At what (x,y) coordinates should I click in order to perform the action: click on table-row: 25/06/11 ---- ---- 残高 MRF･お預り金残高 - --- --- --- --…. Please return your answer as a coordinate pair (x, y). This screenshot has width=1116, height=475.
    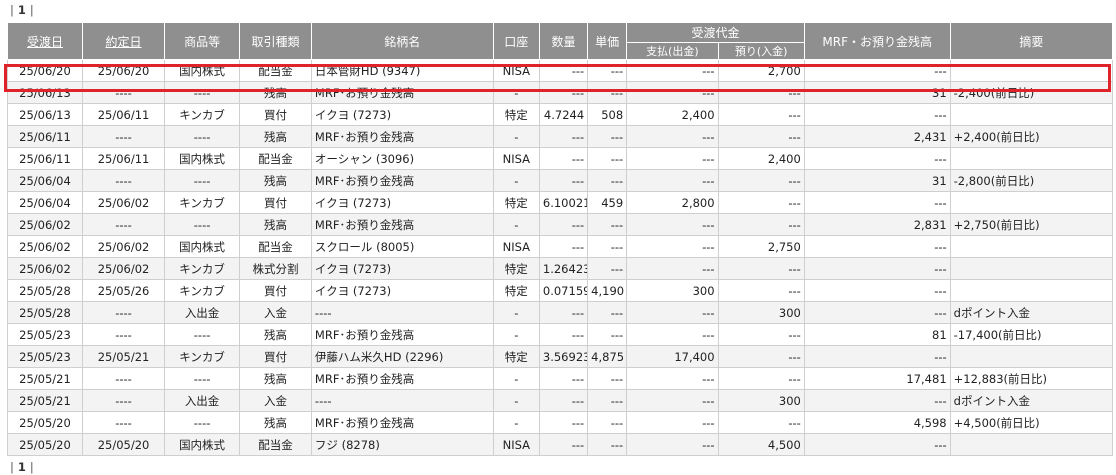
    Looking at the image, I should click on (560, 136).